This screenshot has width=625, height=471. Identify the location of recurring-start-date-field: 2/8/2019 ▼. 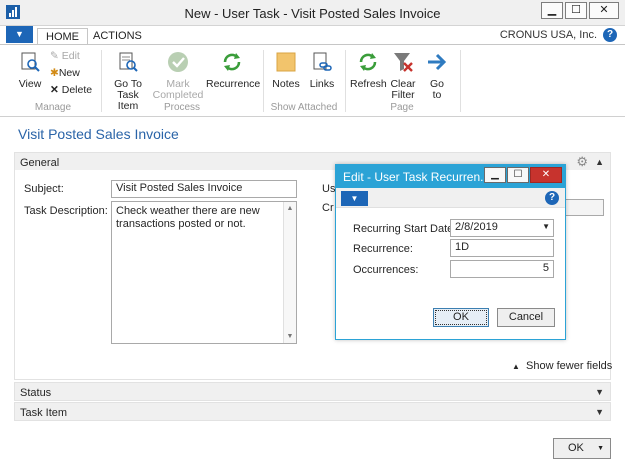
(502, 228).